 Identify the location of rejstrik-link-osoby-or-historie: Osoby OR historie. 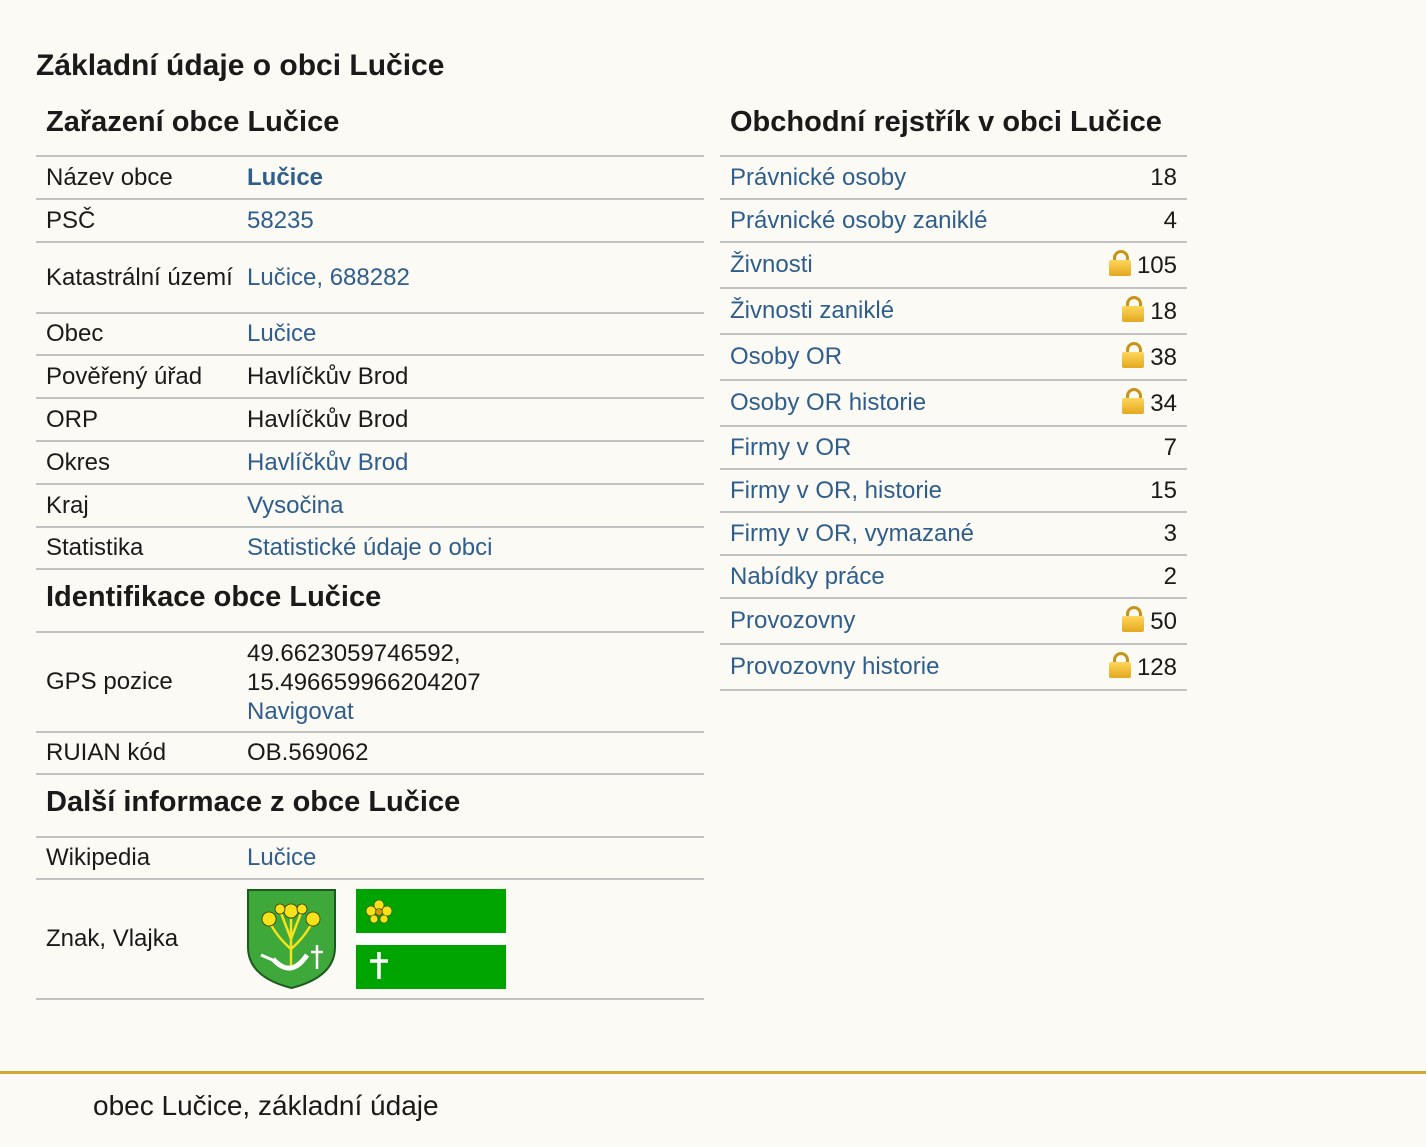
(828, 402).